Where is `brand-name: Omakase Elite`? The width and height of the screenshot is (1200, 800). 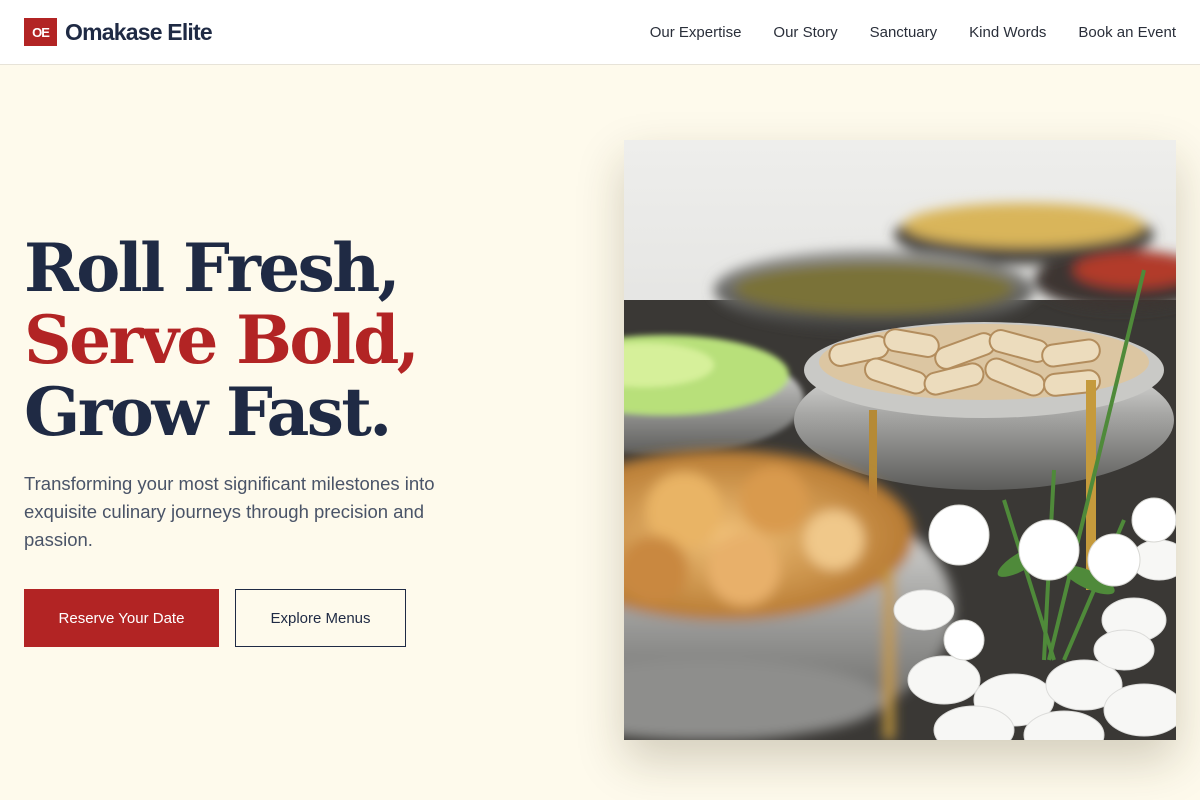 brand-name: Omakase Elite is located at coordinates (139, 31).